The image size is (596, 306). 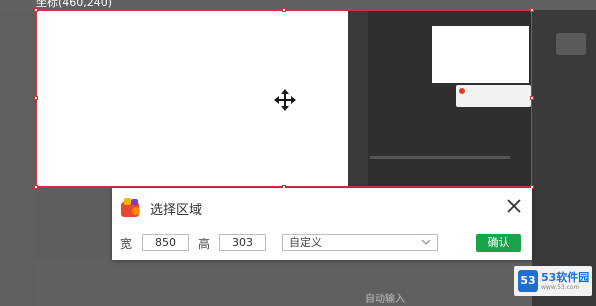 What do you see at coordinates (514, 206) in the screenshot?
I see `close-icon` at bounding box center [514, 206].